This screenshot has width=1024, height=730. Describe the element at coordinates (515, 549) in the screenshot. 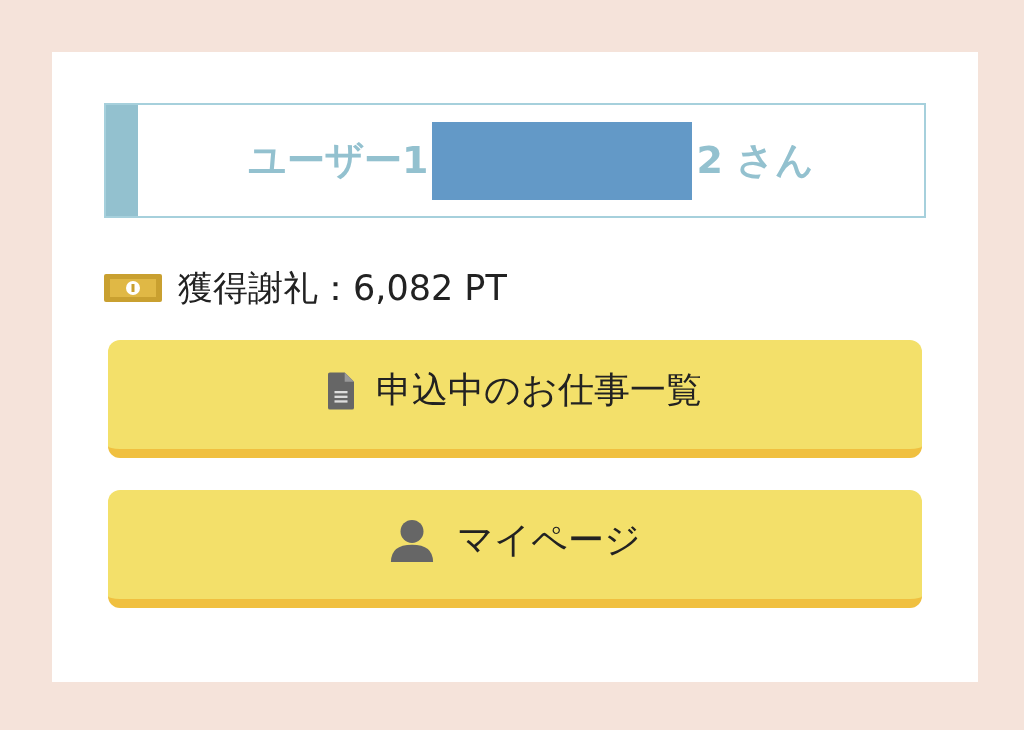

I see `menu-button: マイページ` at that location.